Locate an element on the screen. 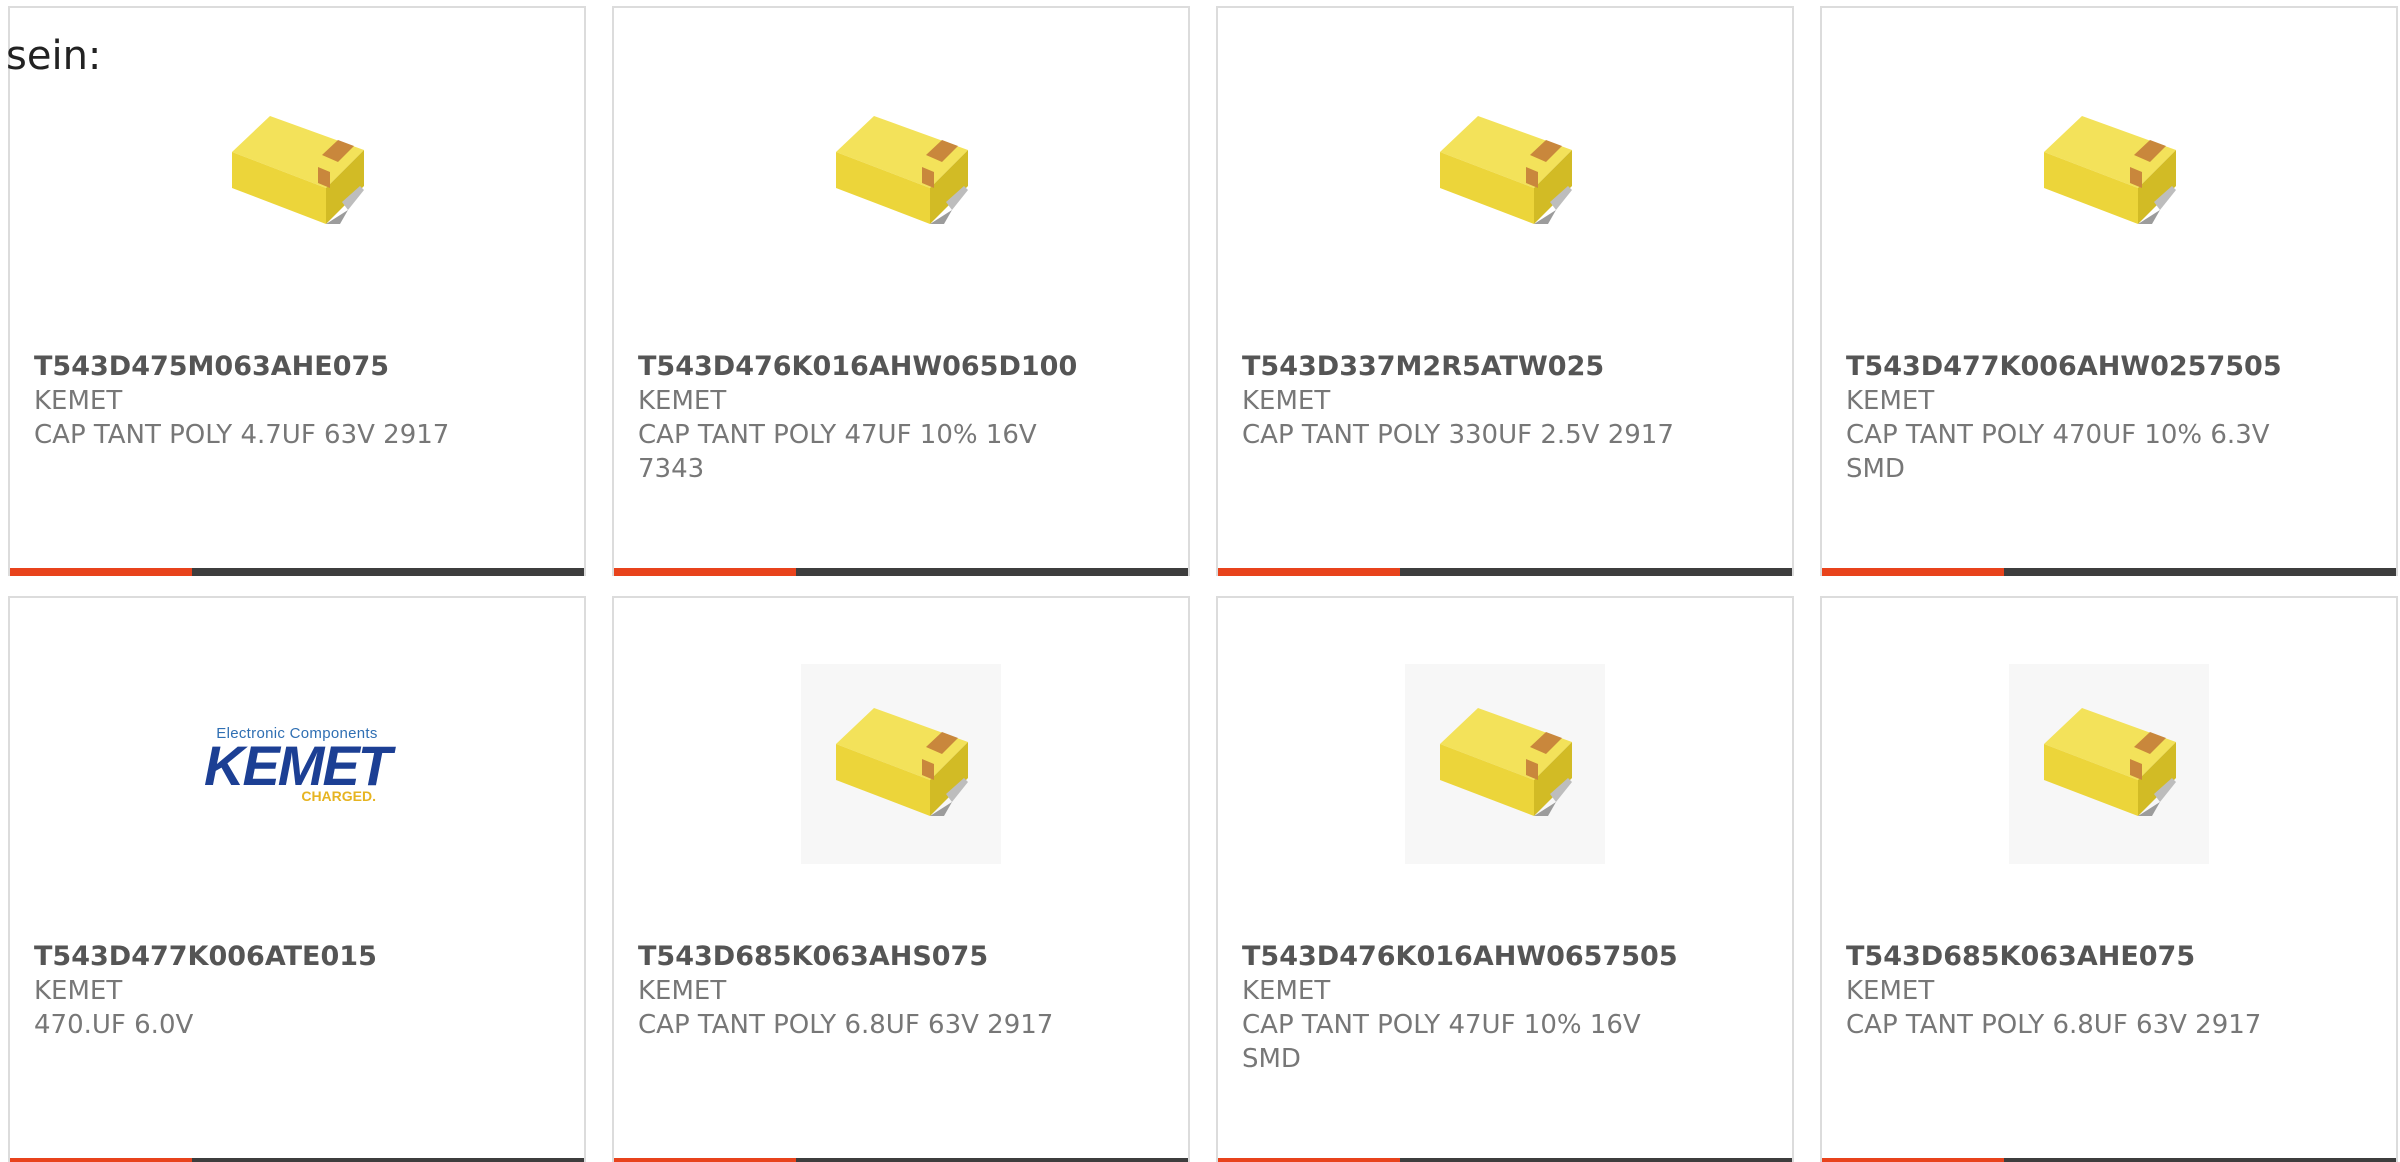 The image size is (2400, 1162). kemet-logo: Electronic Components KEMET CHARGED. is located at coordinates (298, 764).